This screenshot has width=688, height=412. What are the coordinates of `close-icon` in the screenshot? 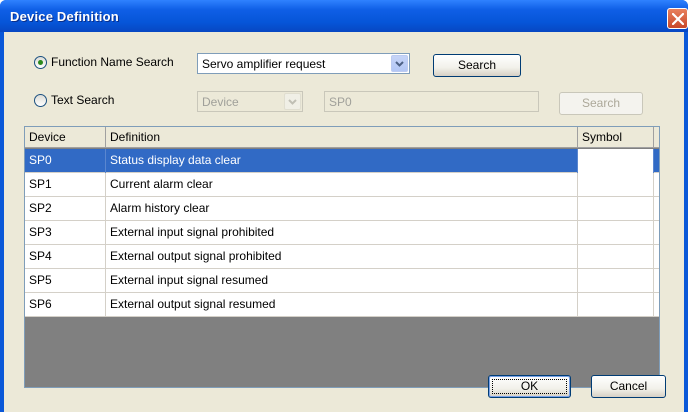 It's located at (678, 19).